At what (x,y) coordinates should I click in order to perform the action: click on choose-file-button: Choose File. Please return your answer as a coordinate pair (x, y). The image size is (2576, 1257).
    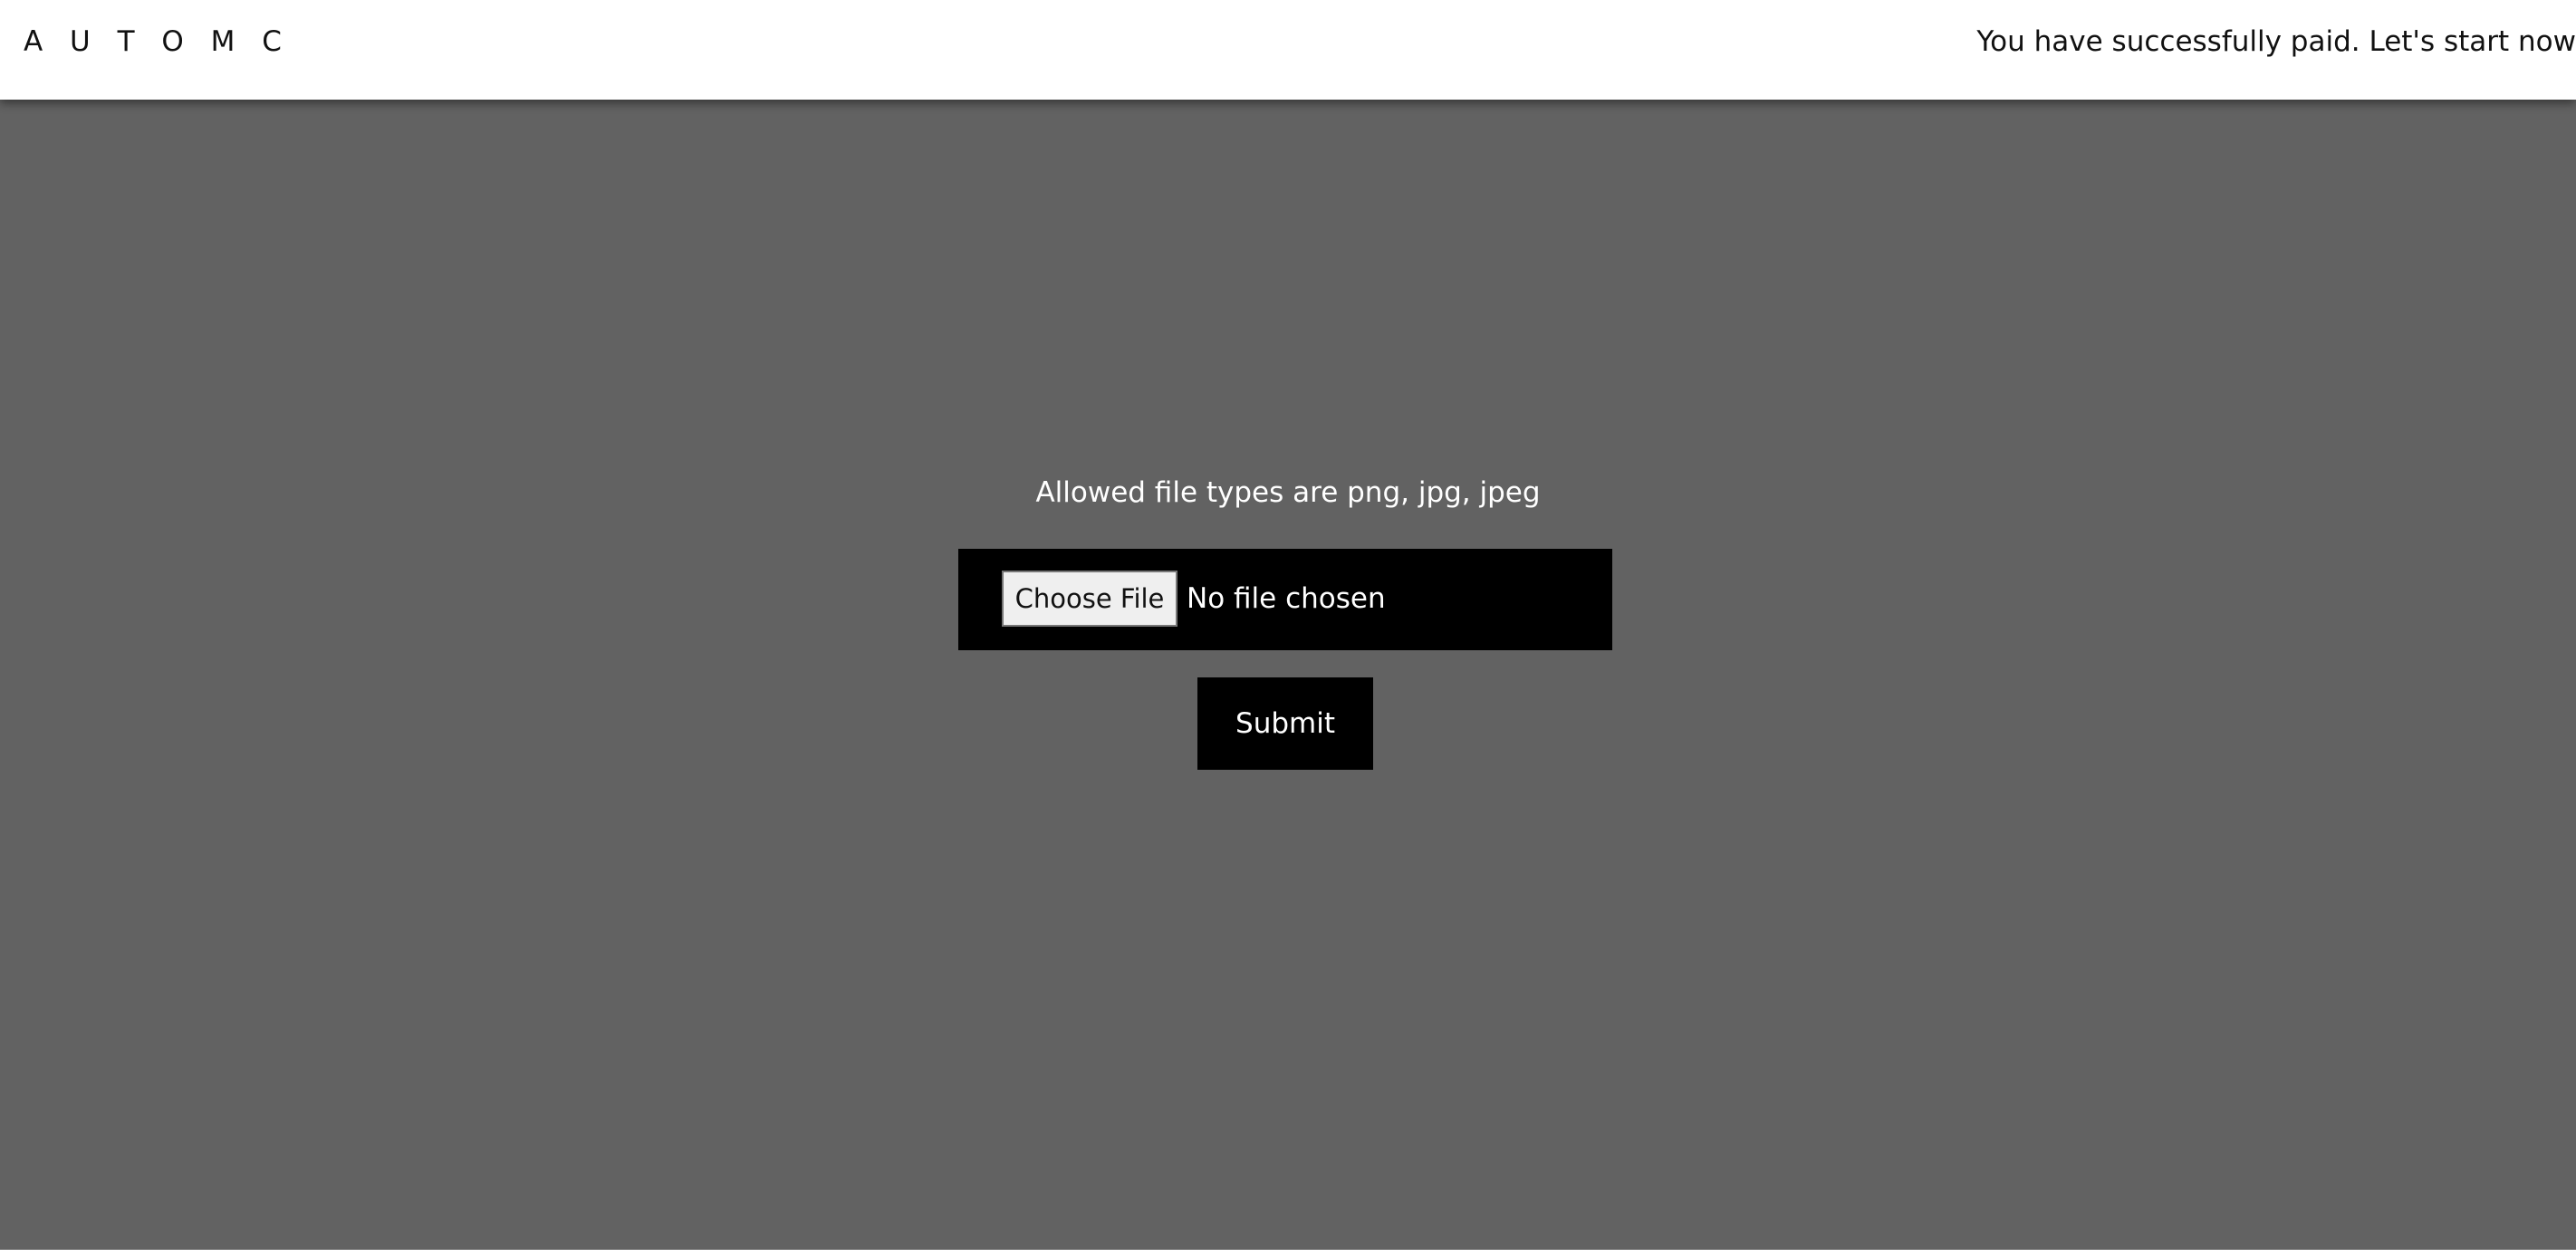
    Looking at the image, I should click on (1089, 599).